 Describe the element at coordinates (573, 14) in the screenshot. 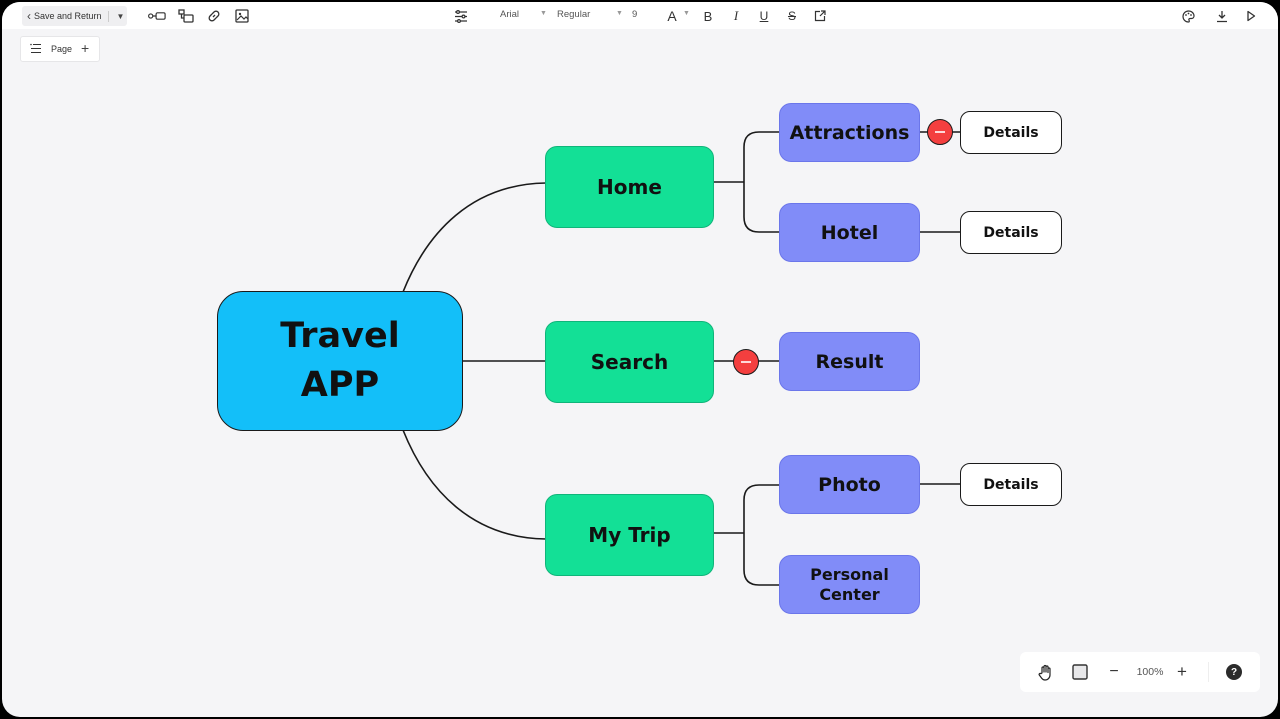

I see `font-weight-select: Regular` at that location.